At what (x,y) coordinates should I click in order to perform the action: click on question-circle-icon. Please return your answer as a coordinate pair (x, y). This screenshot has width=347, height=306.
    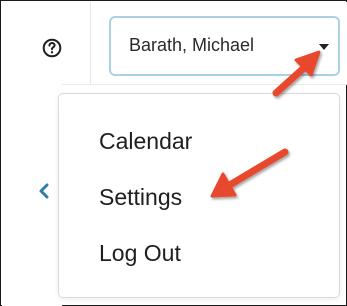
    Looking at the image, I should click on (52, 48).